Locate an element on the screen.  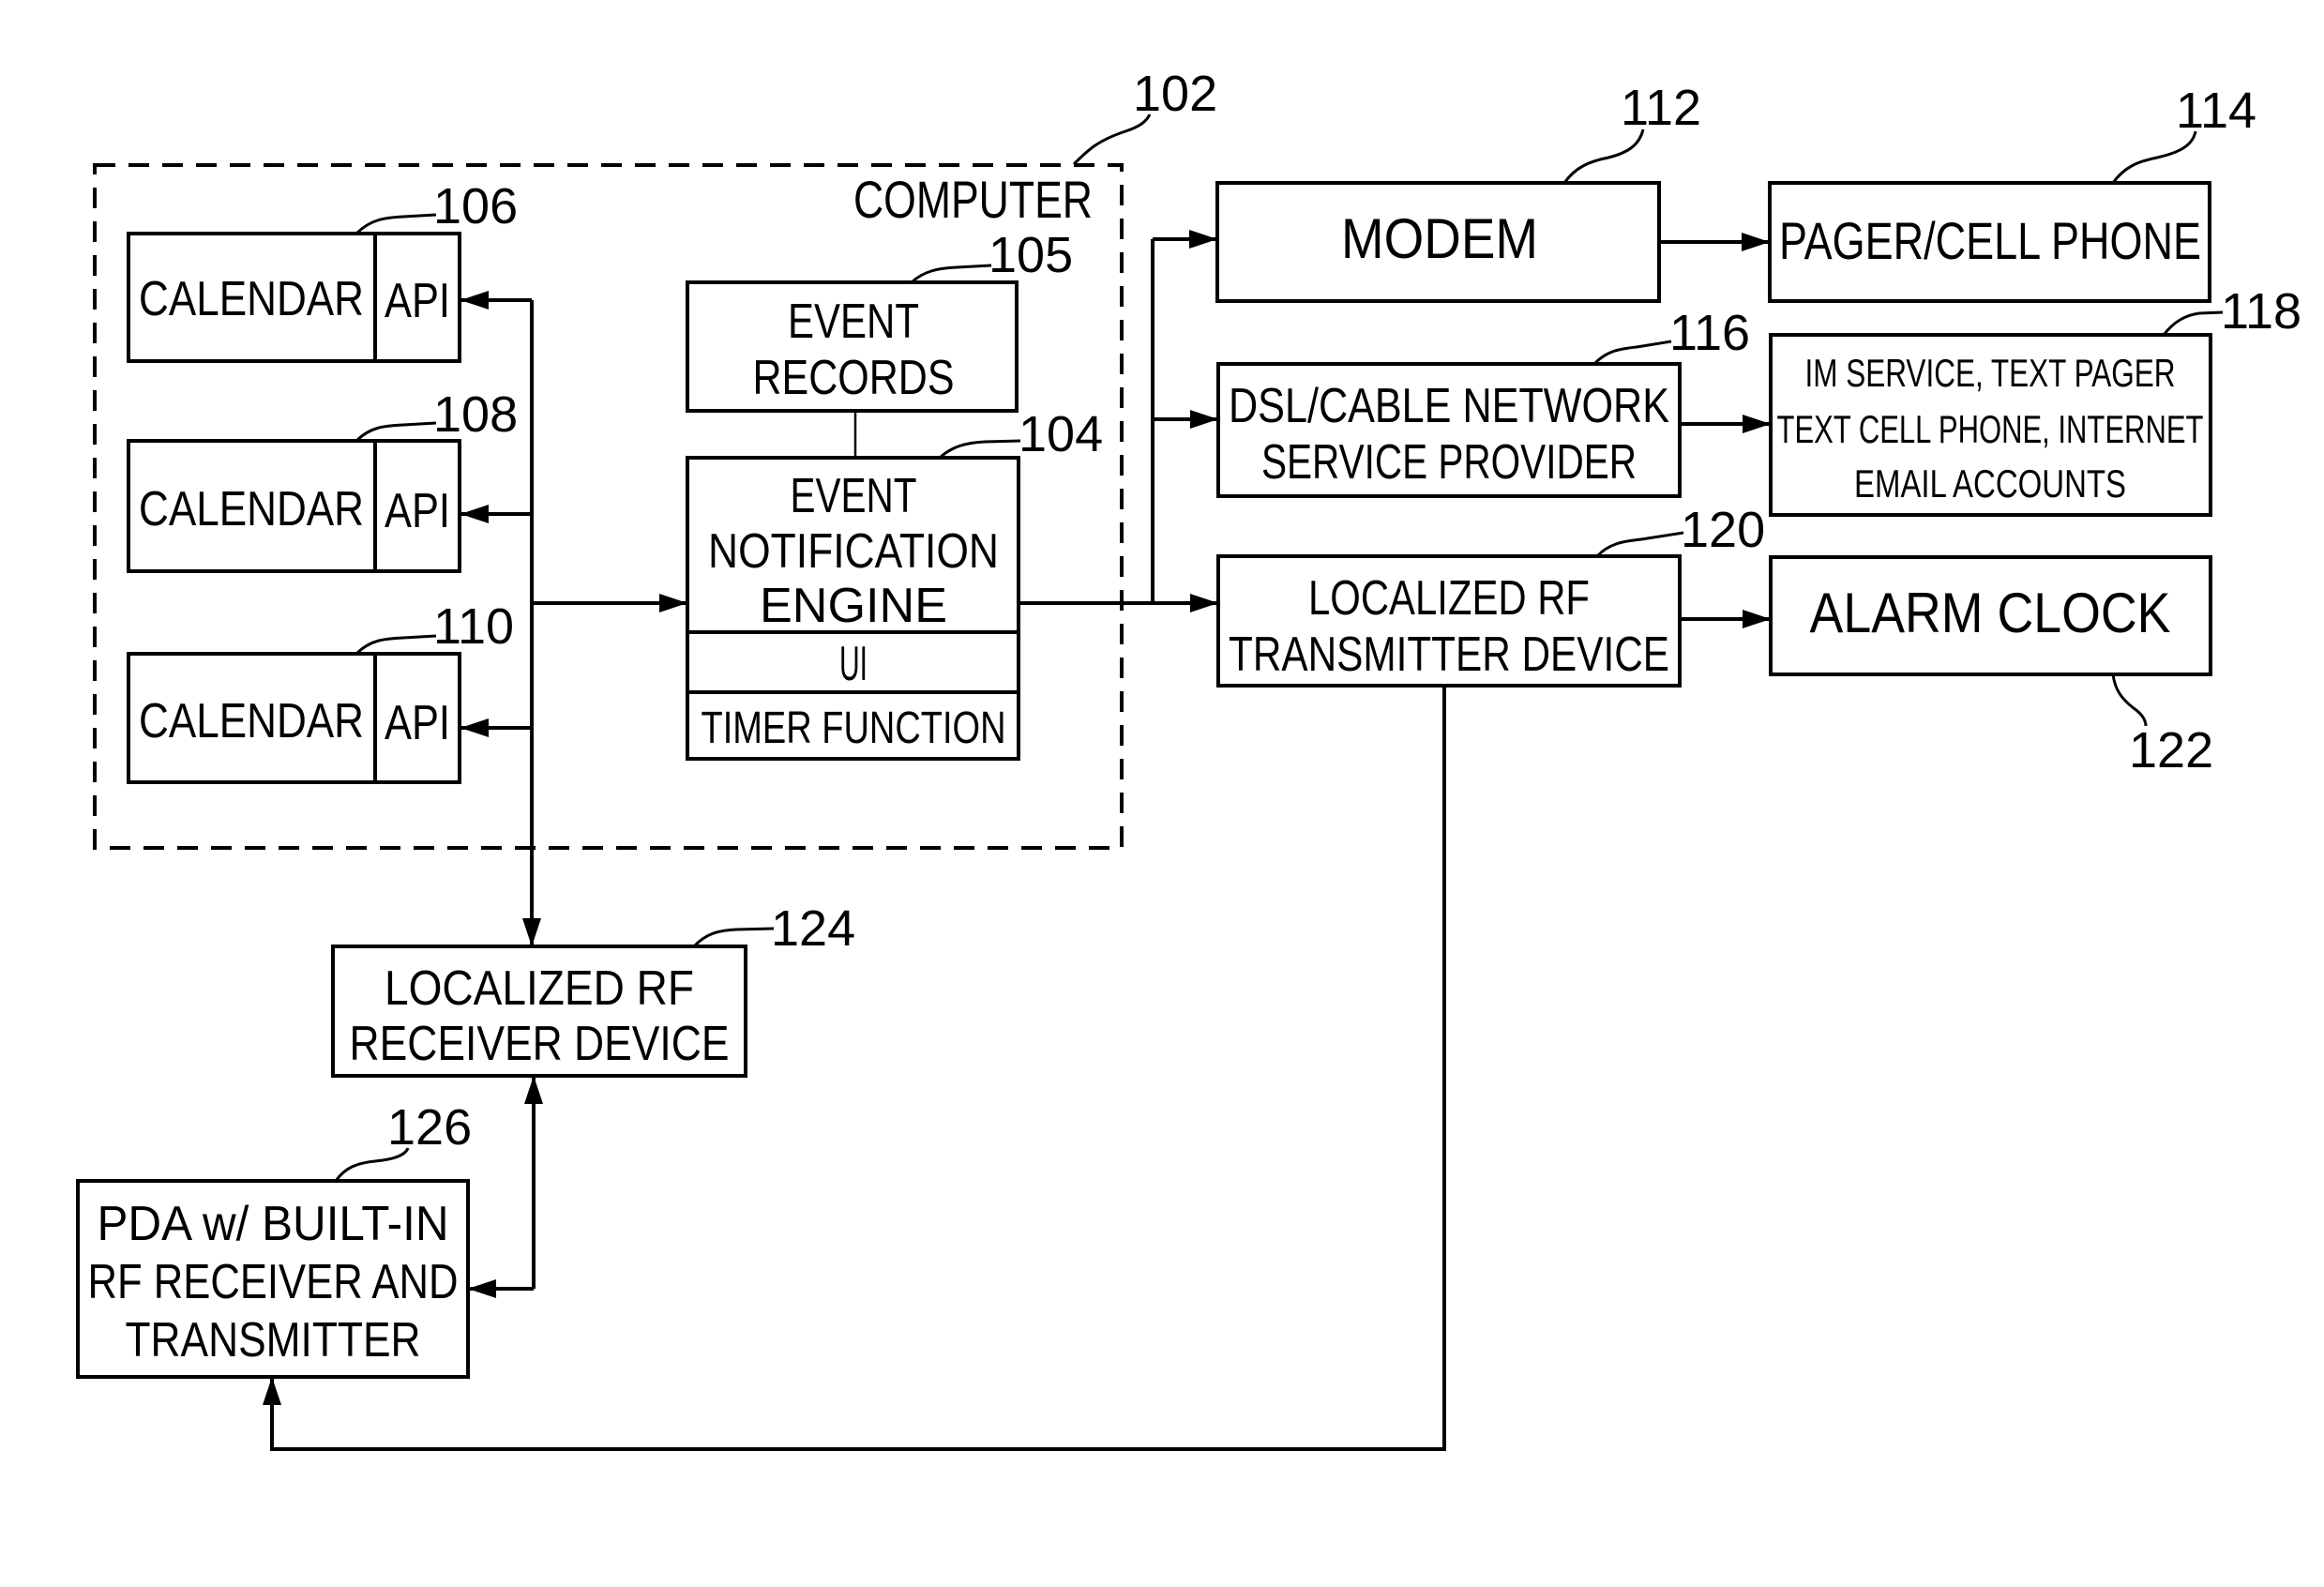
api-label-3: API is located at coordinates (417, 723).